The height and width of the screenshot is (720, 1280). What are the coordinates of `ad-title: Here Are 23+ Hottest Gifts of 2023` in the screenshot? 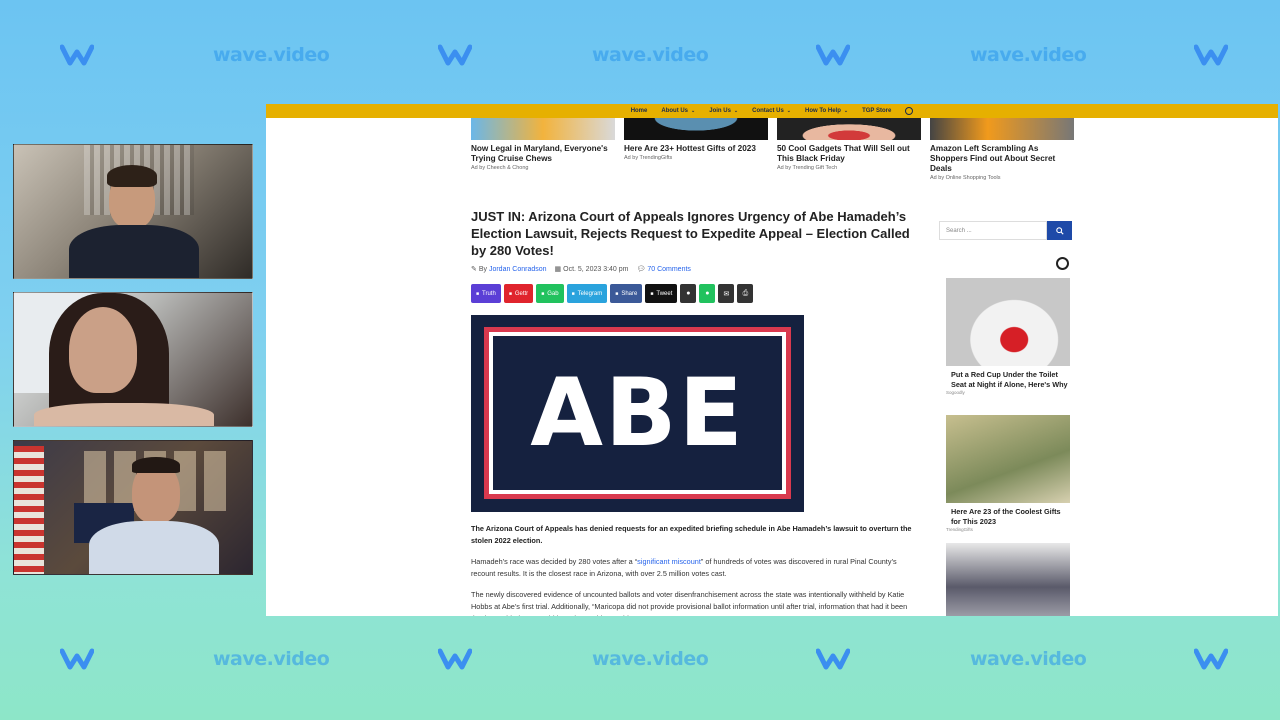 It's located at (696, 149).